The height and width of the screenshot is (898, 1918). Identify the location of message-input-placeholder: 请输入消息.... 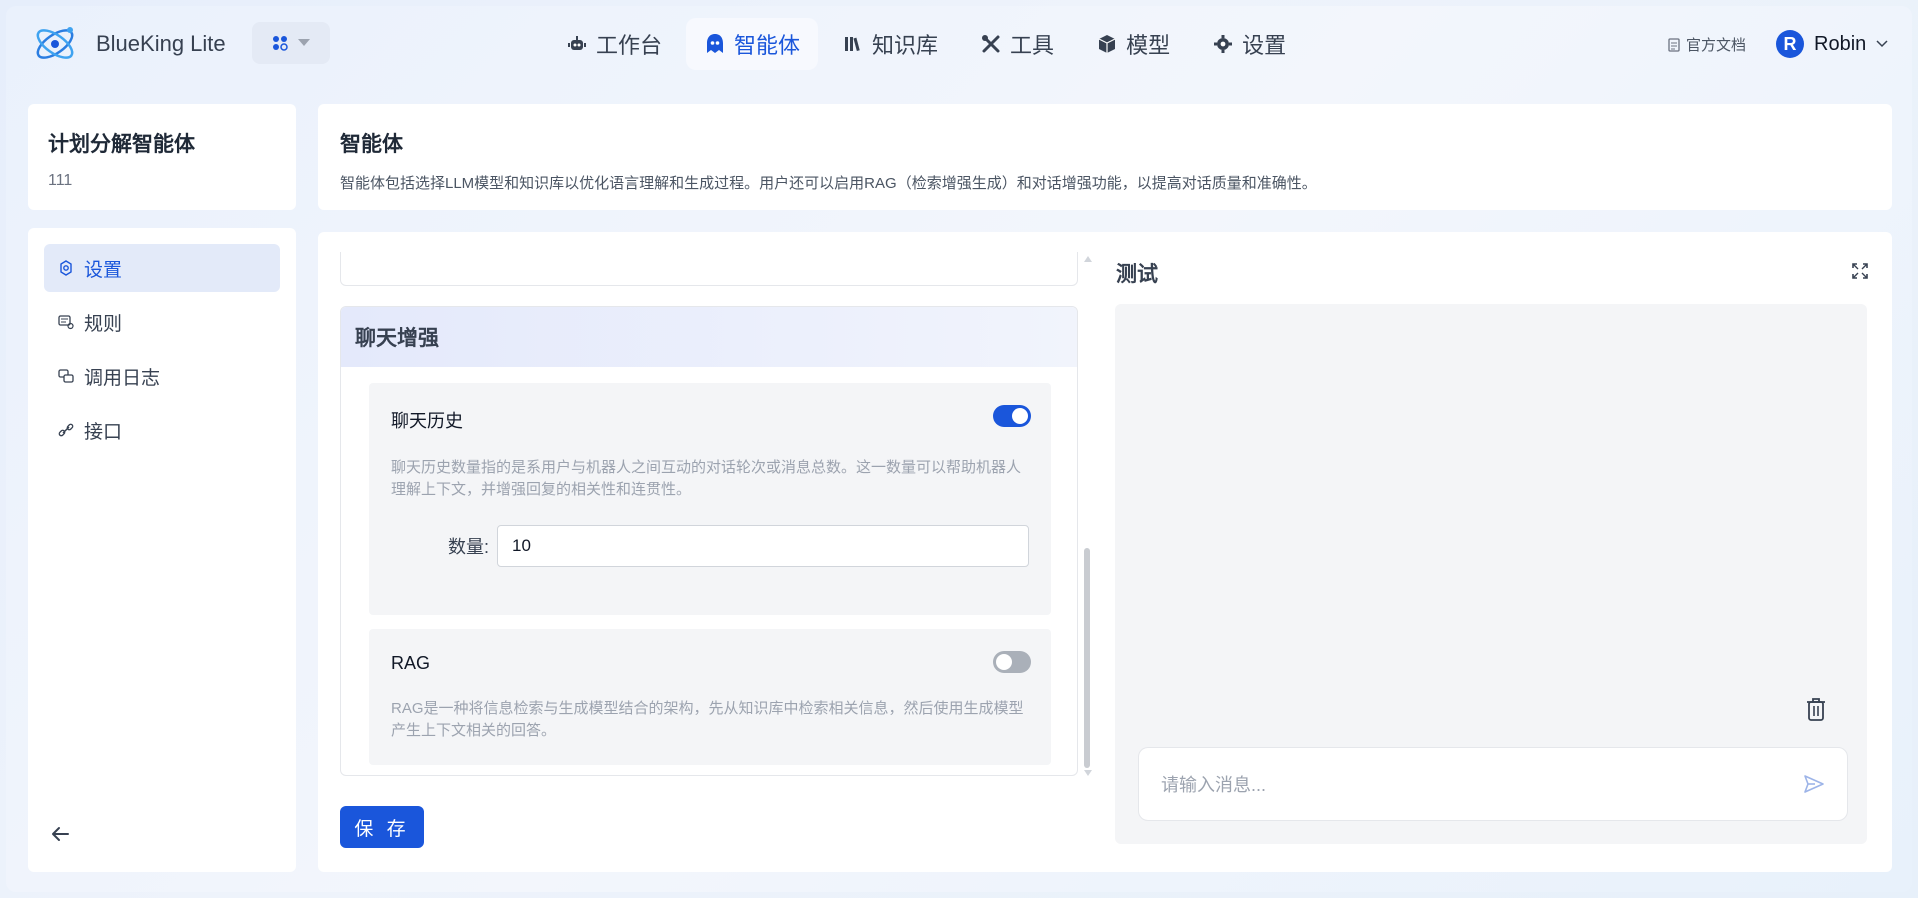
(1214, 785).